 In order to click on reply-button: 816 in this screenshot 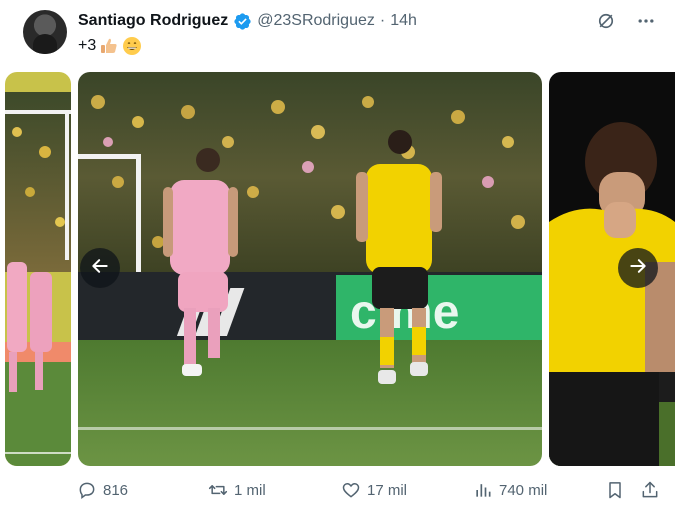, I will do `click(102, 490)`.